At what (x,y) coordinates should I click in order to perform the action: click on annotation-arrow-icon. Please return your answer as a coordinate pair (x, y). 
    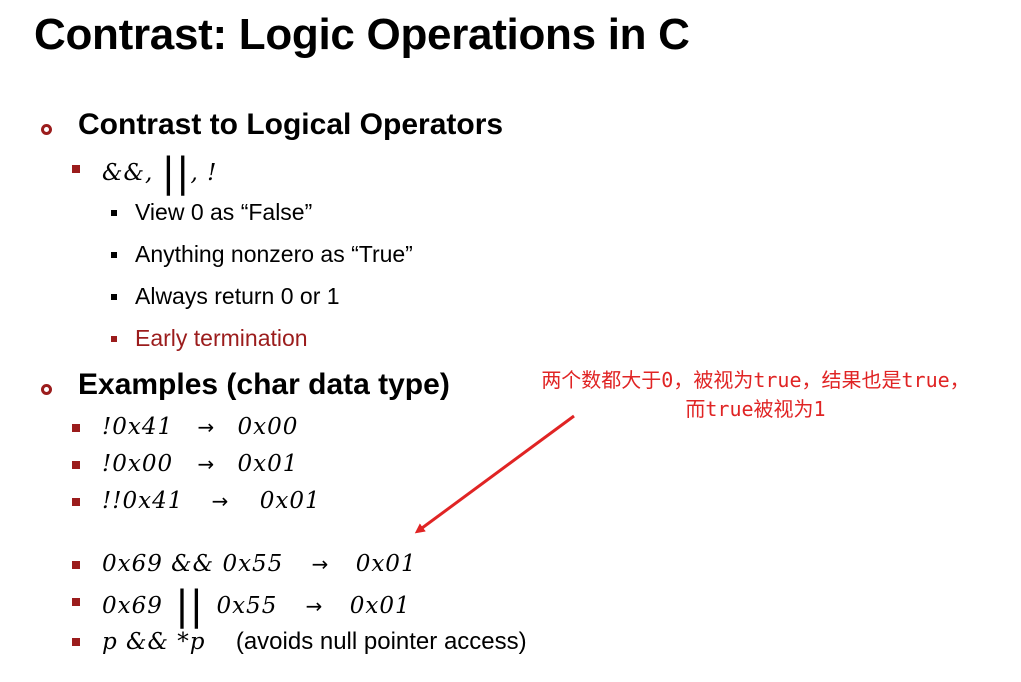
    Looking at the image, I should click on (494, 474).